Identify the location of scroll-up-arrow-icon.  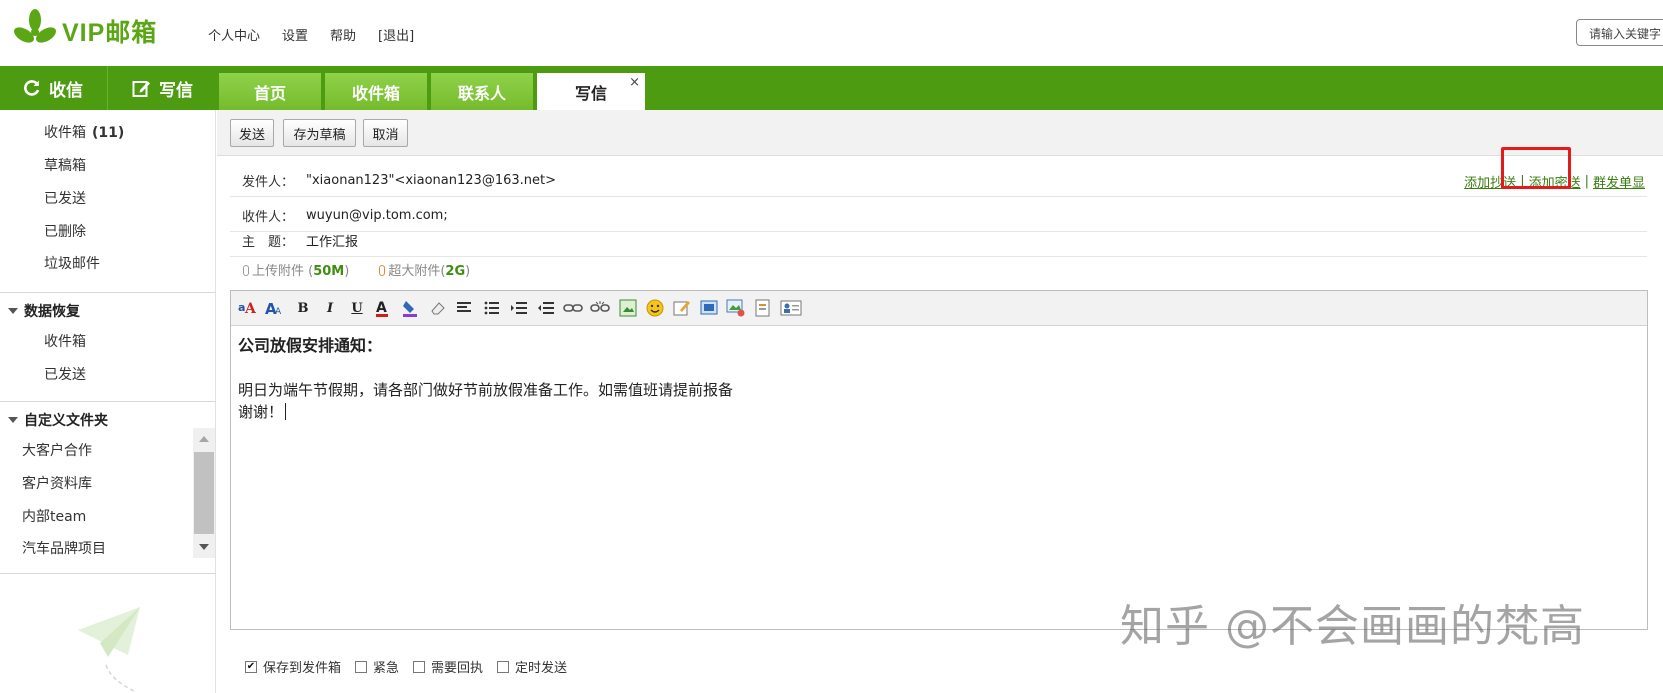
(204, 439).